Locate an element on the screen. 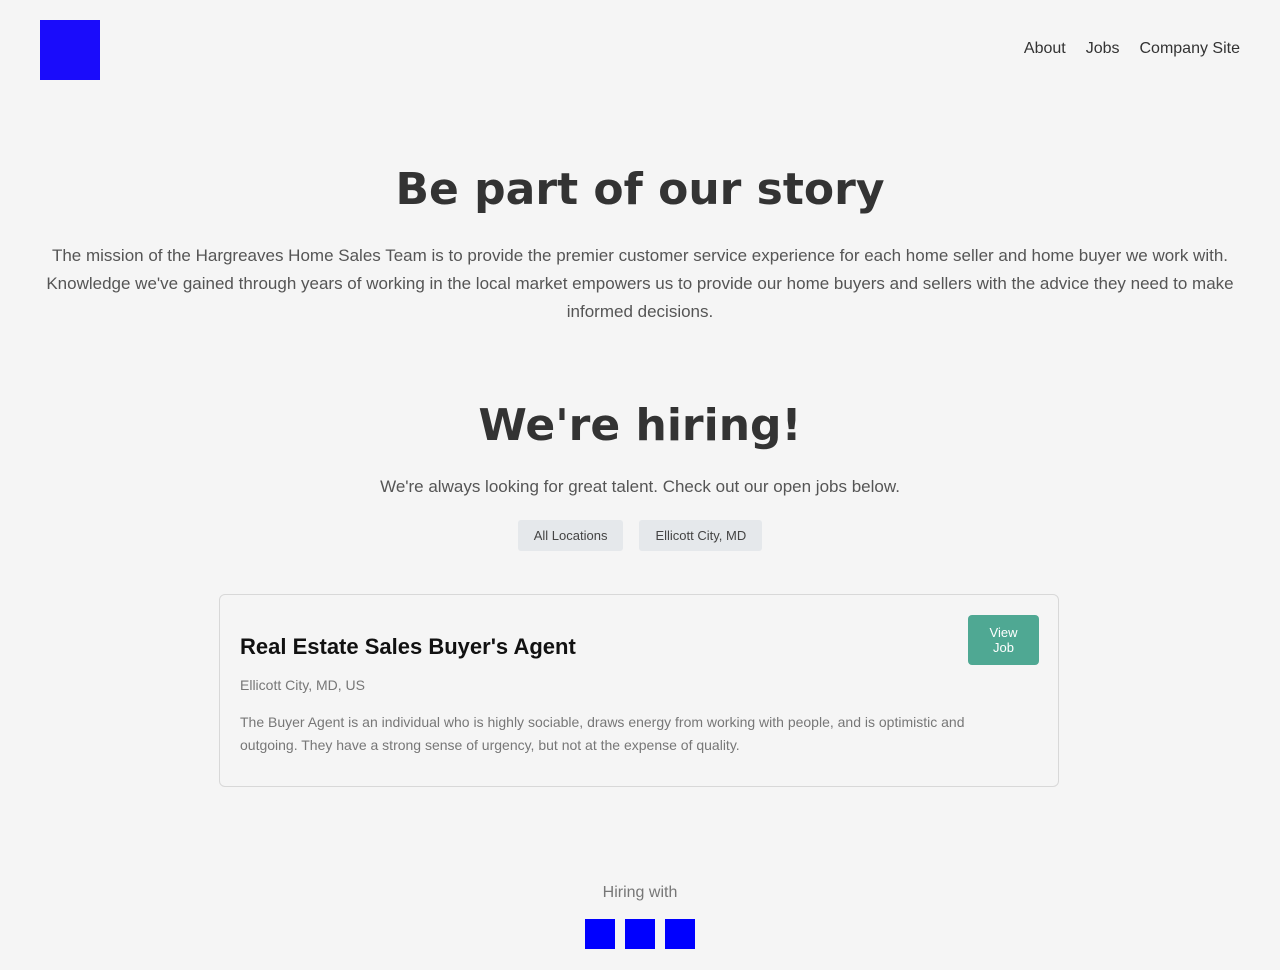  location-filters: All Locations Ellicott City, MD is located at coordinates (640, 535).